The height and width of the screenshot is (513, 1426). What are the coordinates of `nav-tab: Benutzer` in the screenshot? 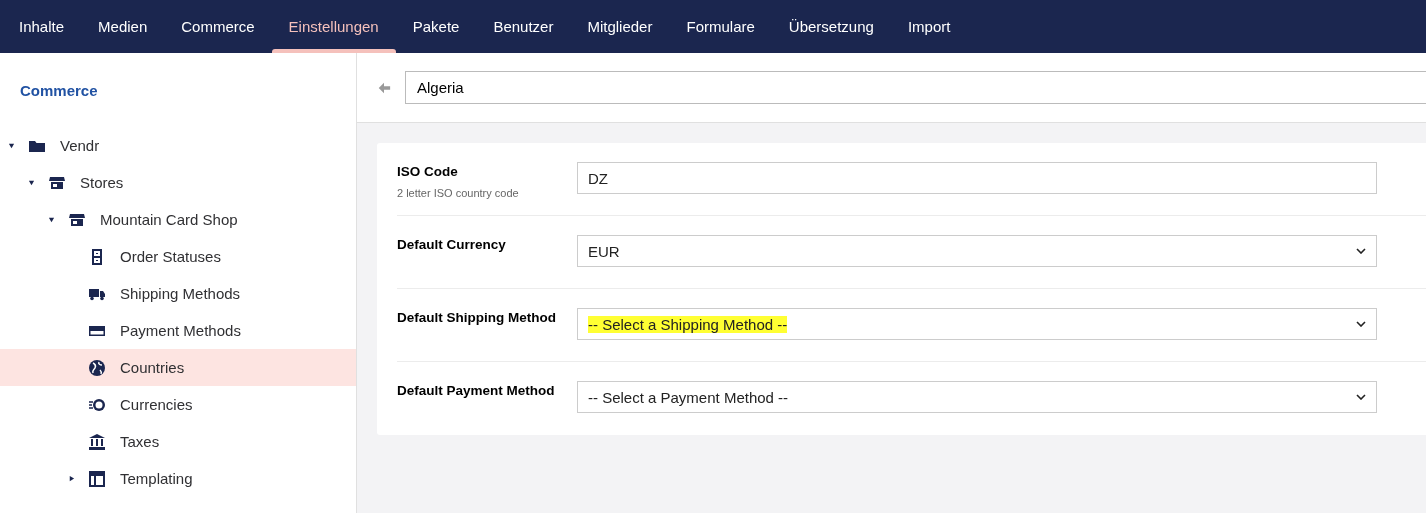 It's located at (523, 26).